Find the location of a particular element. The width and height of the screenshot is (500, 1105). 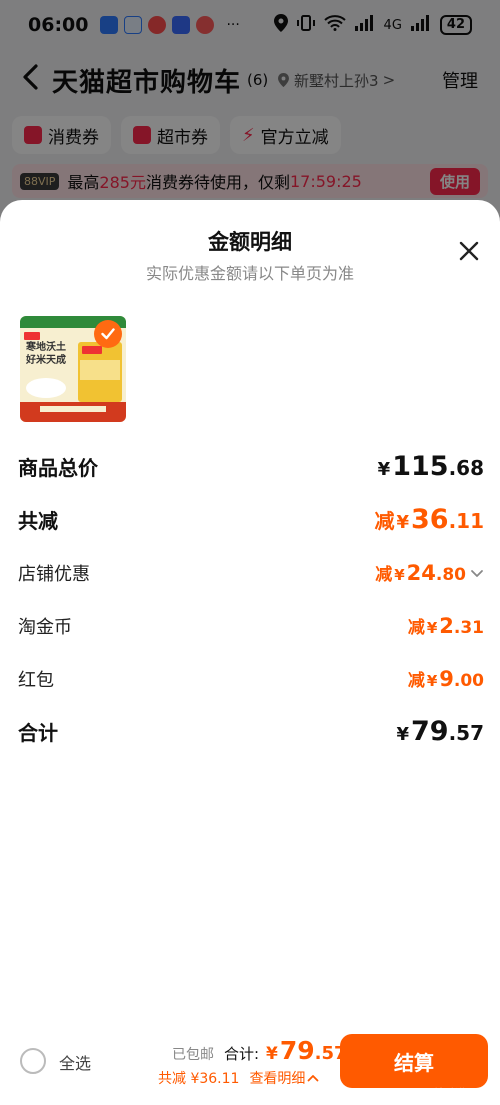

view-detail-link: 查看明细 is located at coordinates (284, 1078).